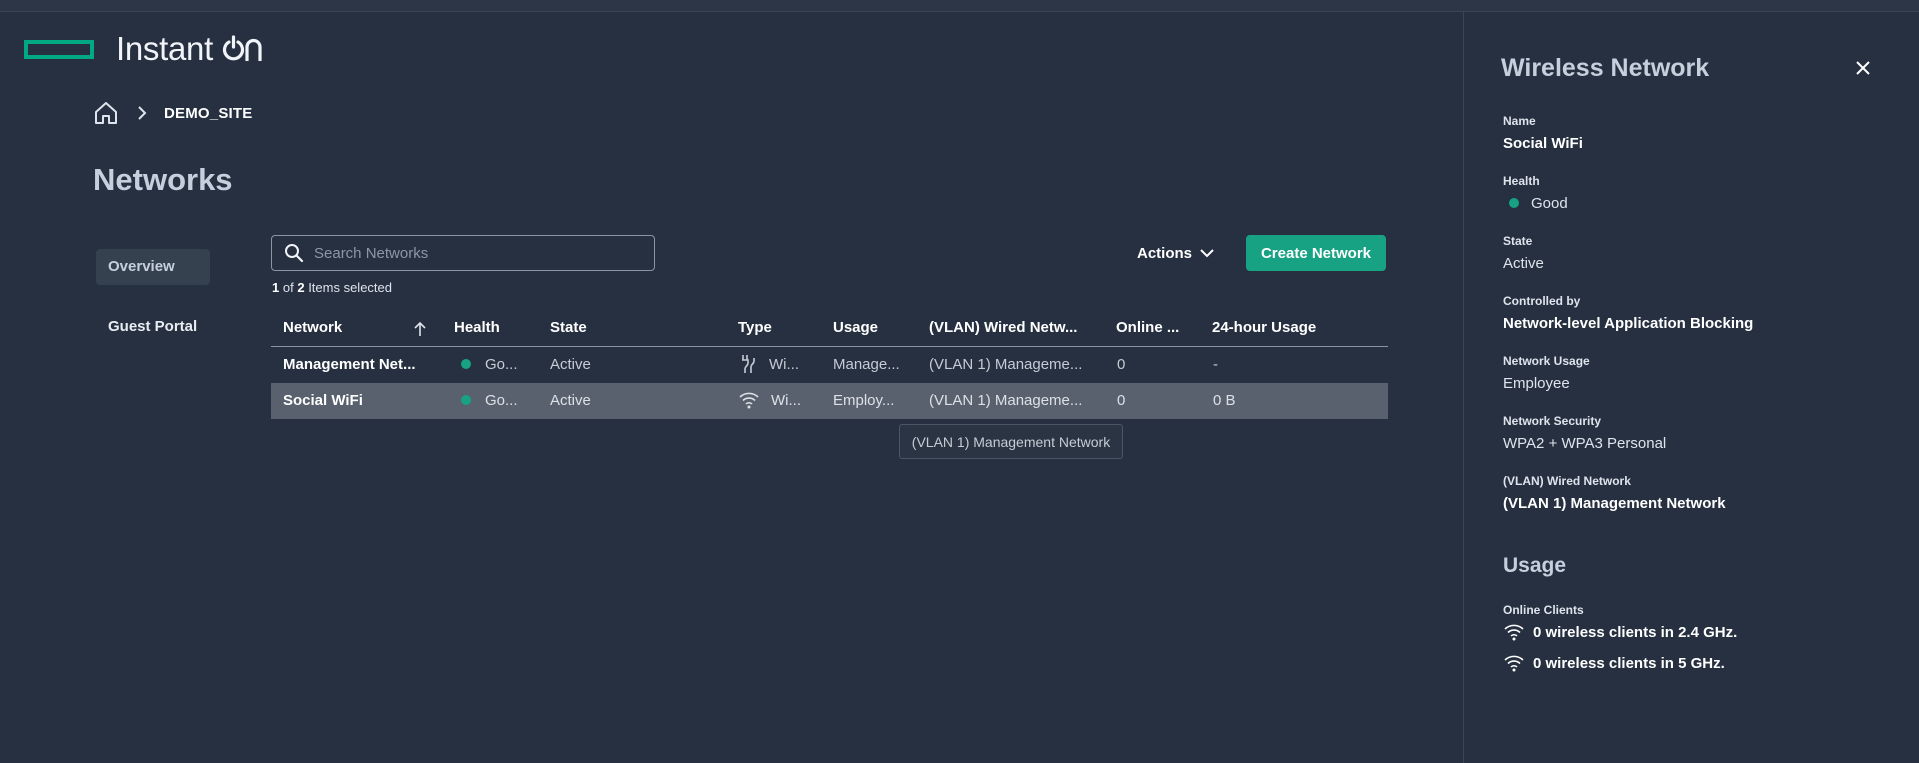 Image resolution: width=1919 pixels, height=763 pixels. Describe the element at coordinates (1543, 610) in the screenshot. I see `online-clients-label: Online Clients` at that location.